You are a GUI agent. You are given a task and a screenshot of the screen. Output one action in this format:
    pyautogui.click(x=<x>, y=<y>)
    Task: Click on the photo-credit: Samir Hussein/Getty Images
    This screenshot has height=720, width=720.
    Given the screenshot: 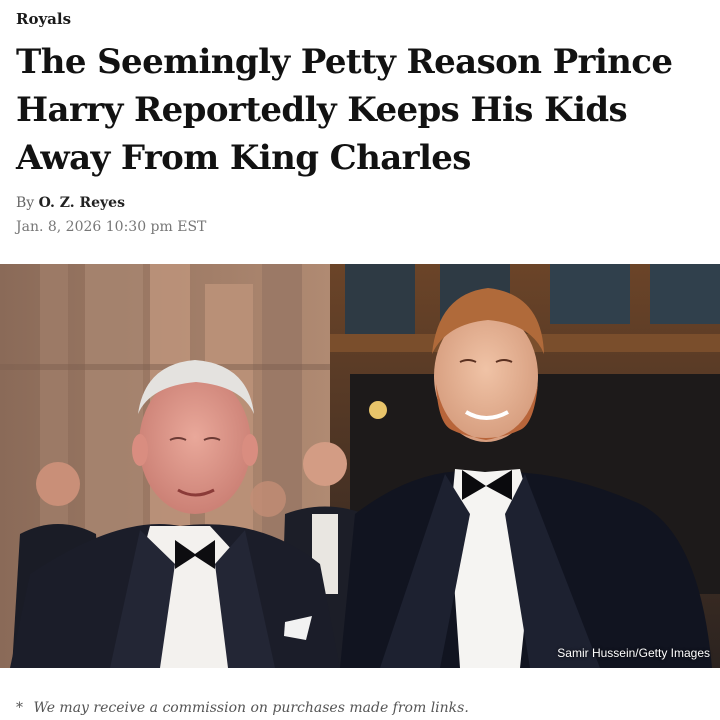 What is the action you would take?
    pyautogui.click(x=633, y=653)
    